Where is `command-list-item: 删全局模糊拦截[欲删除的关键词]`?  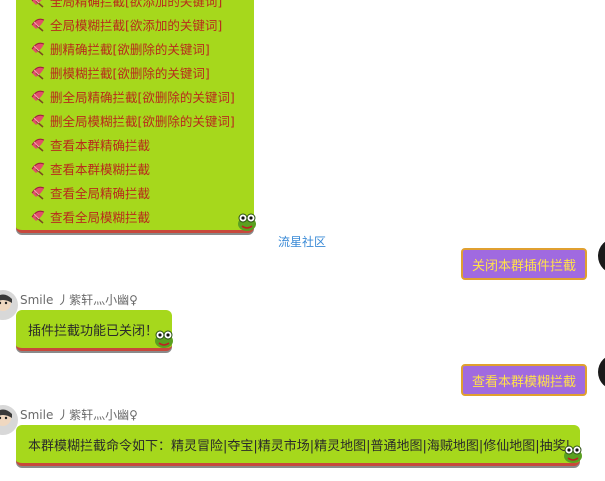
command-list-item: 删全局模糊拦截[欲删除的关键词] is located at coordinates (132, 120).